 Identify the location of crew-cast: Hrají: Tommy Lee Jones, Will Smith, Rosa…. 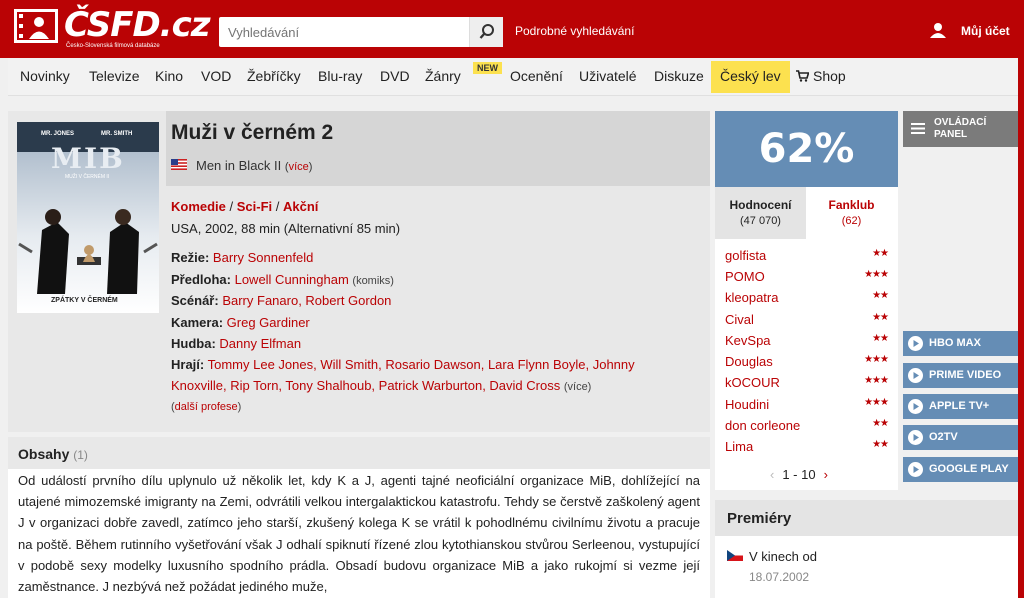
(403, 364).